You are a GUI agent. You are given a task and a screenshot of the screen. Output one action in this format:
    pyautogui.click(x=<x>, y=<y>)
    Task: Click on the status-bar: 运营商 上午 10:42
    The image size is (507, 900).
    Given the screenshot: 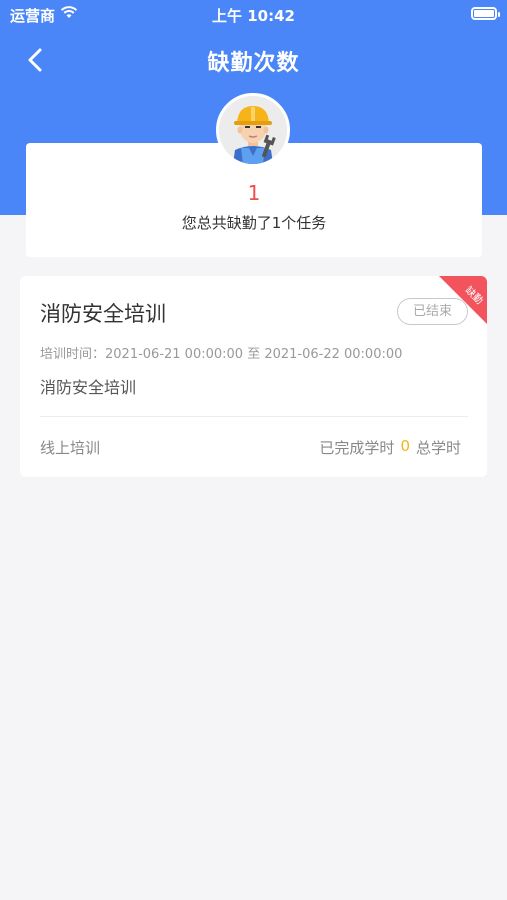 What is the action you would take?
    pyautogui.click(x=253, y=15)
    